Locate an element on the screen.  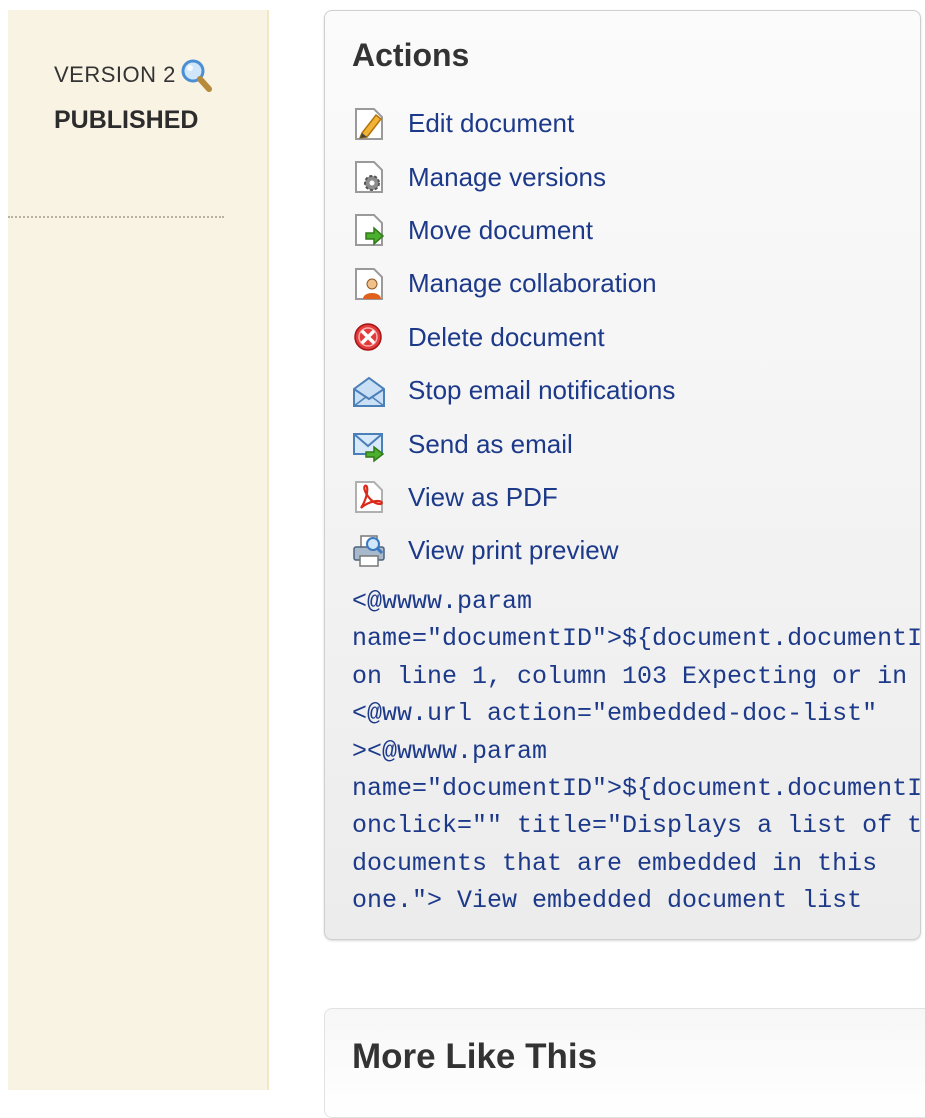
version-info: Version 2 is located at coordinates (133, 75).